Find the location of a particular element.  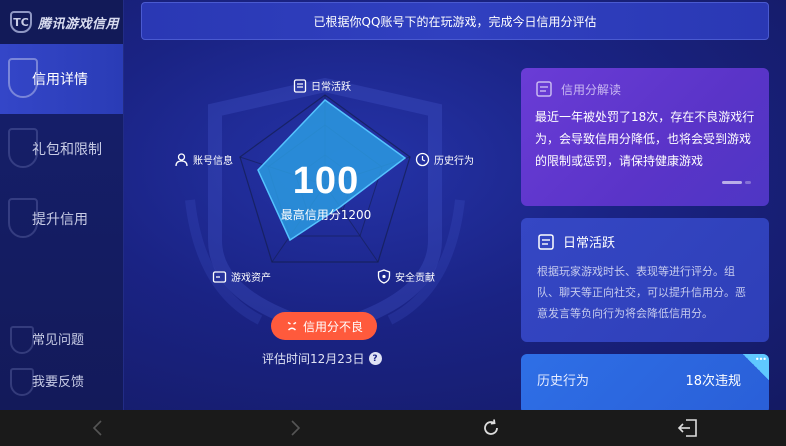

history-behavior-card: 历史行为 18次违规 ••• is located at coordinates (645, 382).